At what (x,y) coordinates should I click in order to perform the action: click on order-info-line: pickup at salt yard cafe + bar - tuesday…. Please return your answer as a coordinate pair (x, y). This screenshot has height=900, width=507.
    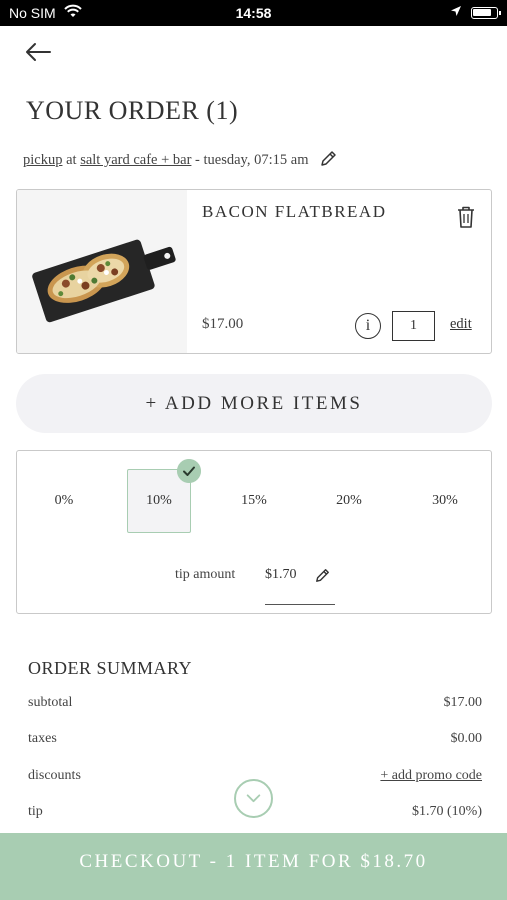
    Looking at the image, I should click on (180, 159).